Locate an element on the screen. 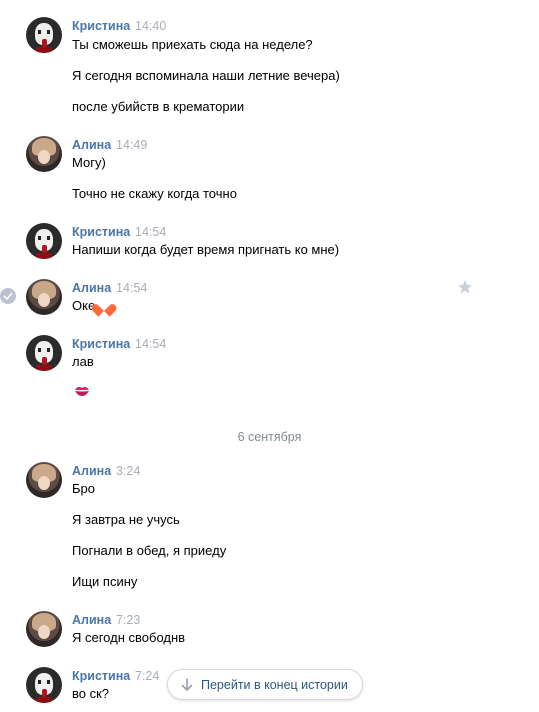 The width and height of the screenshot is (539, 712). message-text: Точно не скажу когда точно is located at coordinates (154, 193).